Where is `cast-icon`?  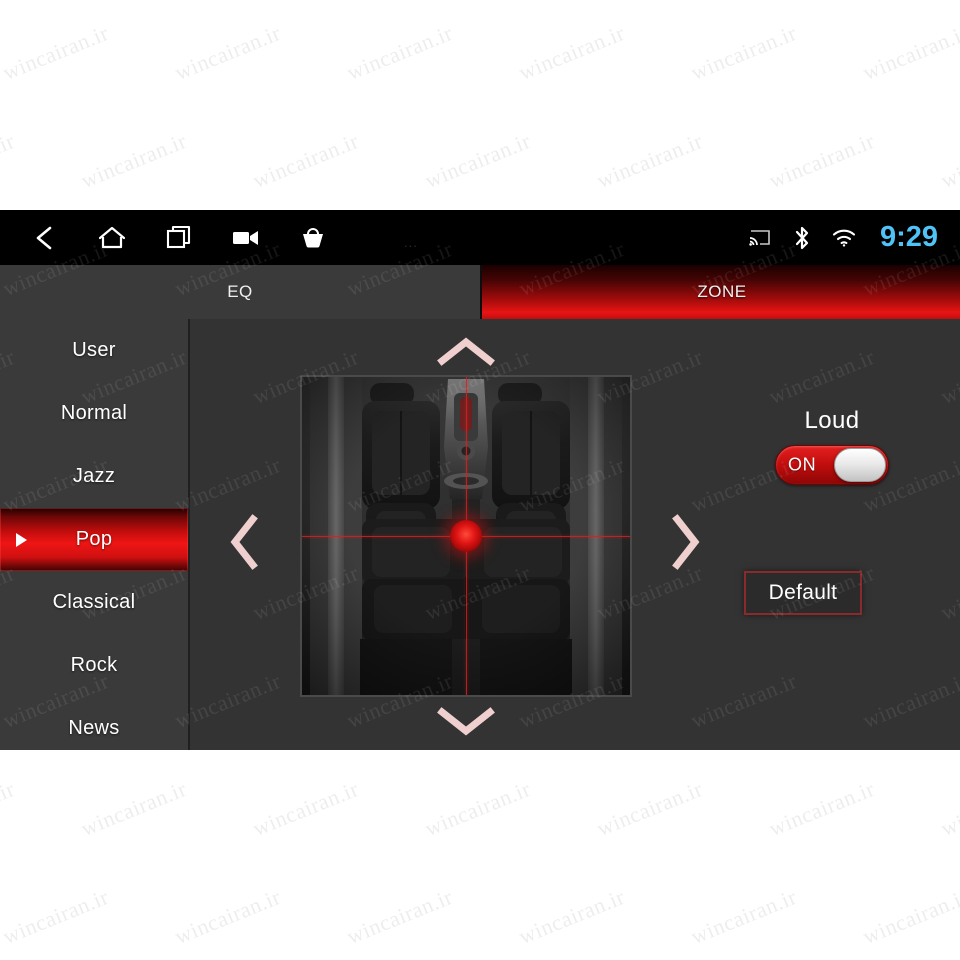
cast-icon is located at coordinates (760, 238).